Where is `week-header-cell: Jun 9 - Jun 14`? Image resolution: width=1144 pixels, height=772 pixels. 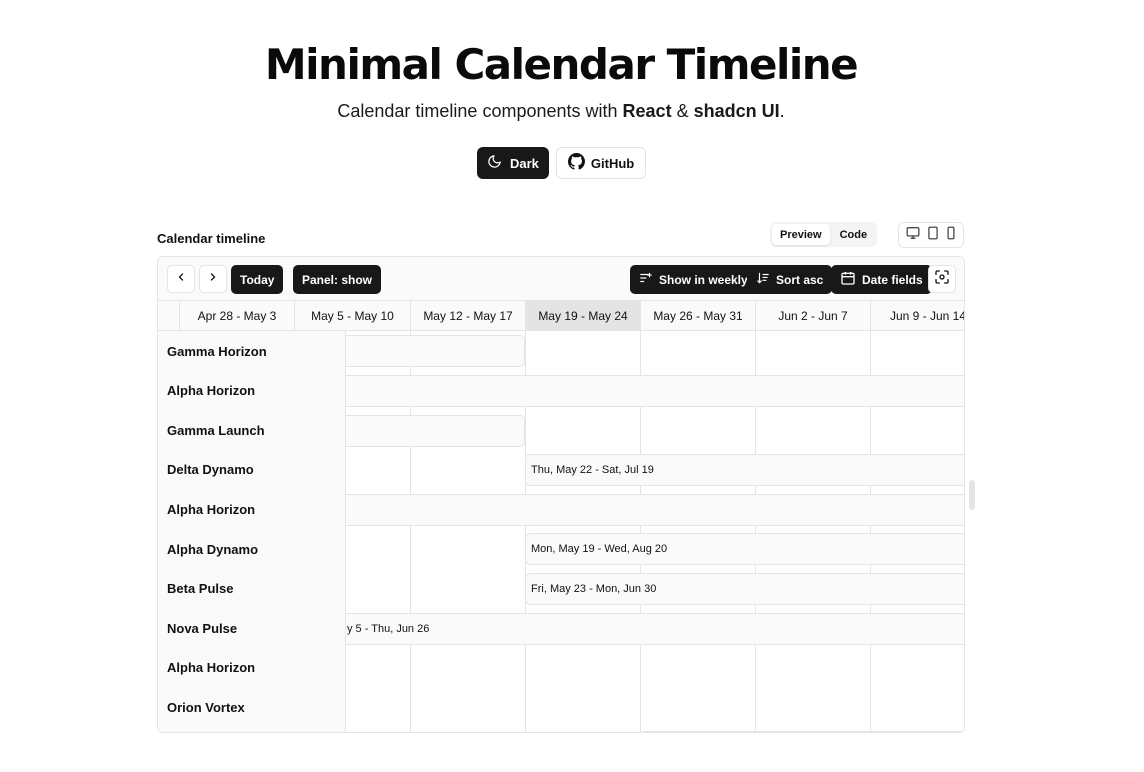
week-header-cell: Jun 9 - Jun 14 is located at coordinates (917, 316).